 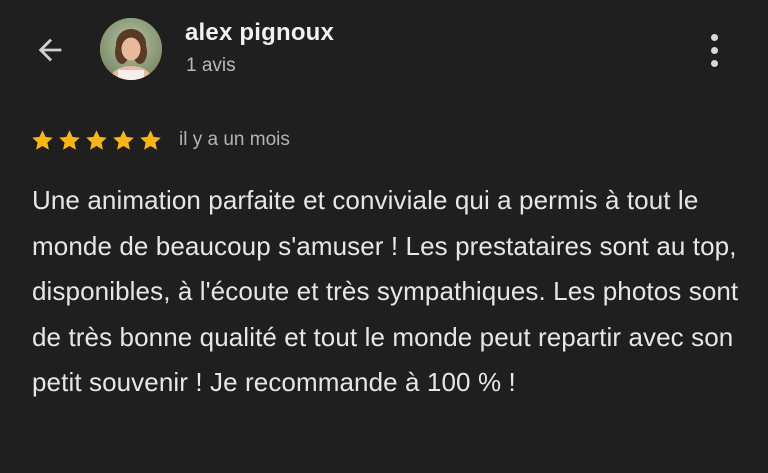 I want to click on back-button, so click(x=50, y=50).